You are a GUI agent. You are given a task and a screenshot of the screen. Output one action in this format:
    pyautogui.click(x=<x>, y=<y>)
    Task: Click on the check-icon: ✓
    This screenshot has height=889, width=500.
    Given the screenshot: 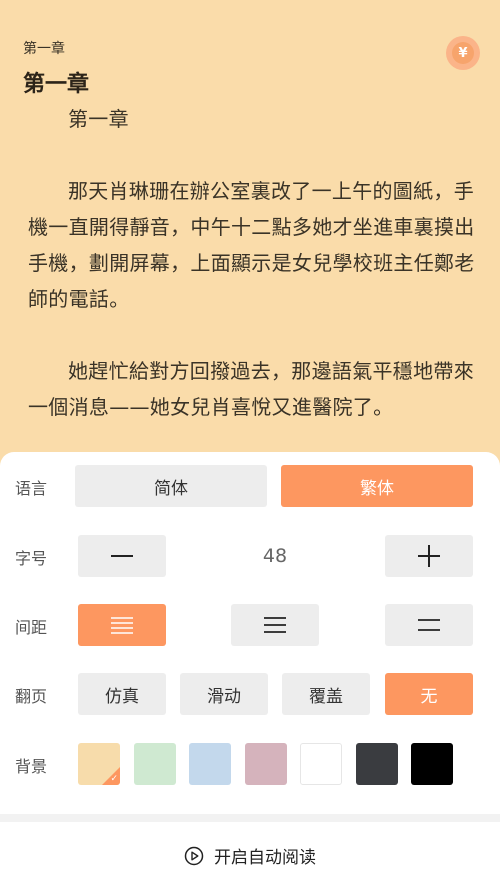 What is the action you would take?
    pyautogui.click(x=114, y=779)
    